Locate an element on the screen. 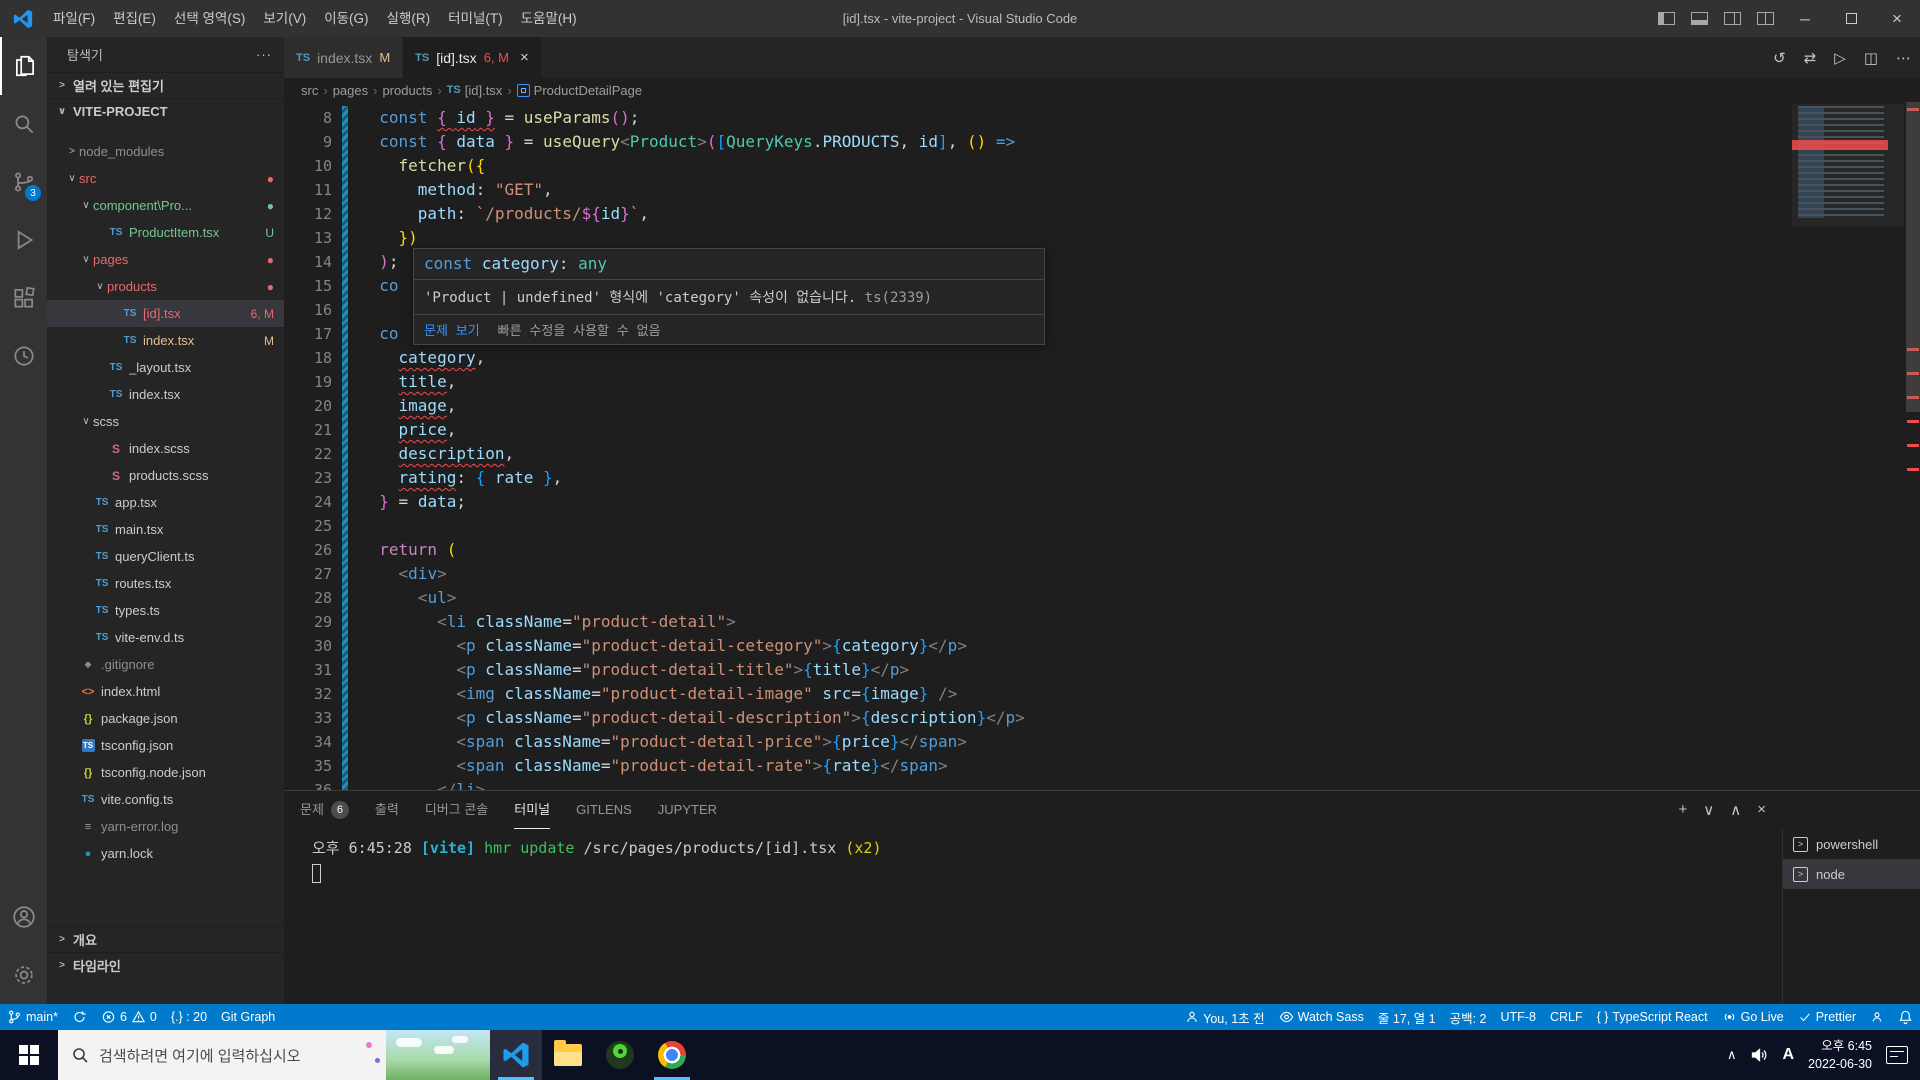  panel-tab-1: 출력 is located at coordinates (387, 810).